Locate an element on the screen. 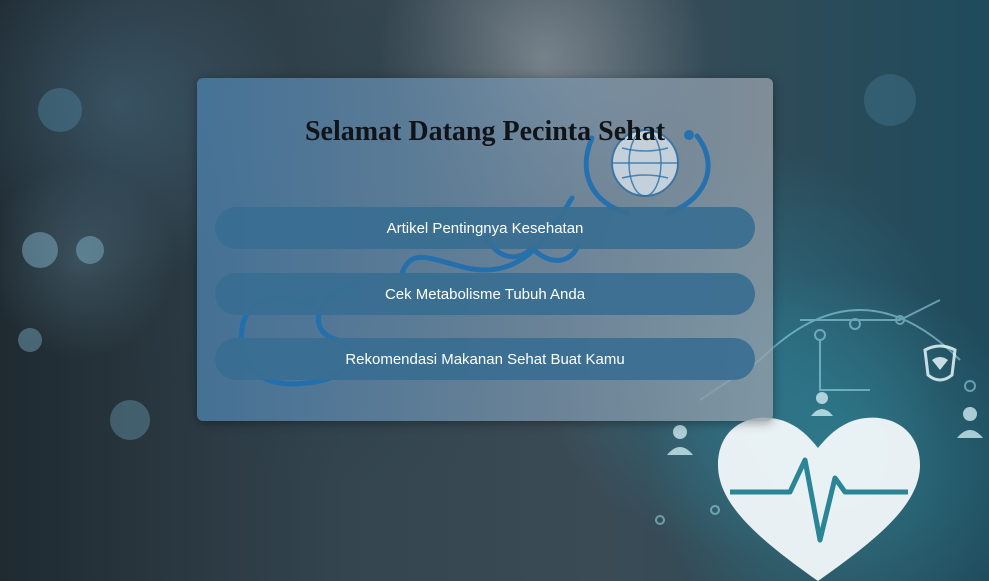 This screenshot has width=989, height=581. rekomendasi-makanan-button: Rekomendasi Makanan Sehat Buat Kamu is located at coordinates (485, 359).